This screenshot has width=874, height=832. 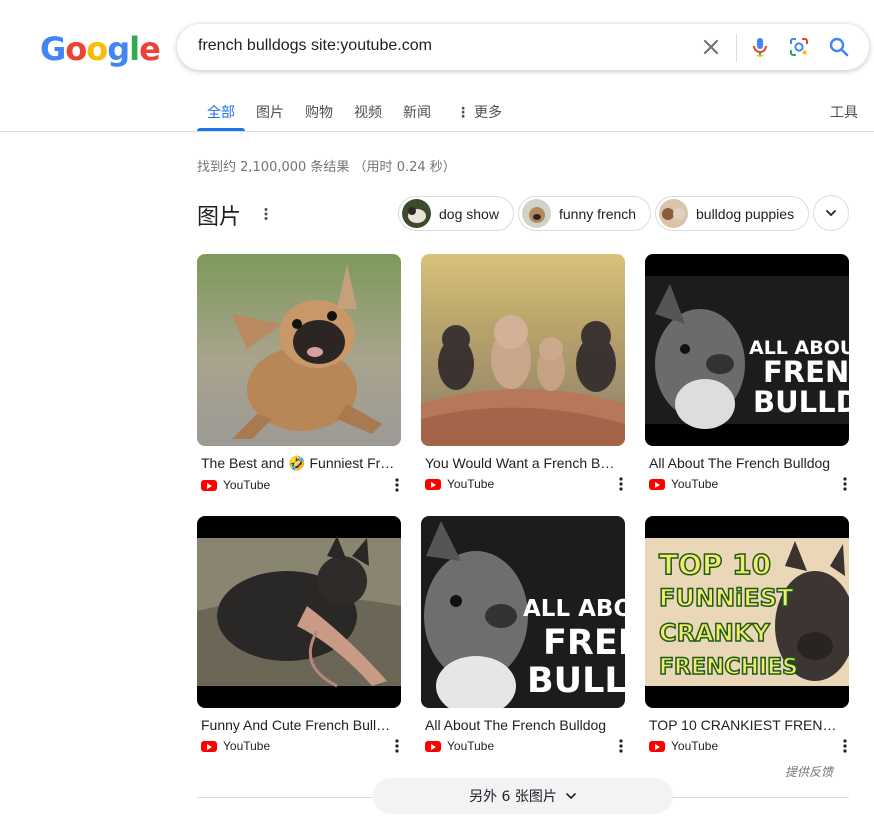 What do you see at coordinates (150, 49) in the screenshot?
I see `logo-letter: e` at bounding box center [150, 49].